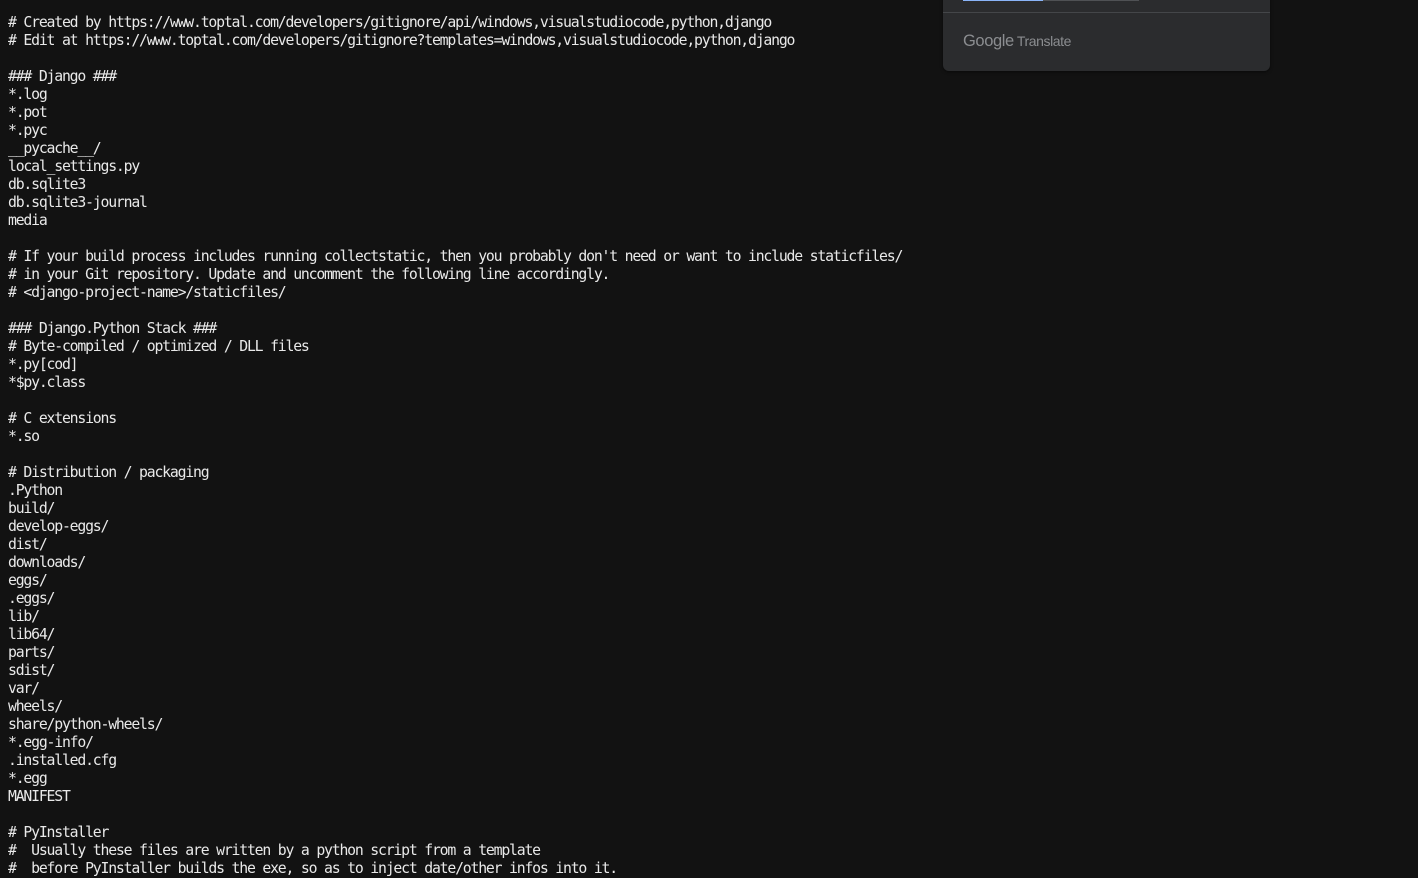 This screenshot has height=878, width=1418. Describe the element at coordinates (1051, 0) in the screenshot. I see `translate-language-tabs` at that location.